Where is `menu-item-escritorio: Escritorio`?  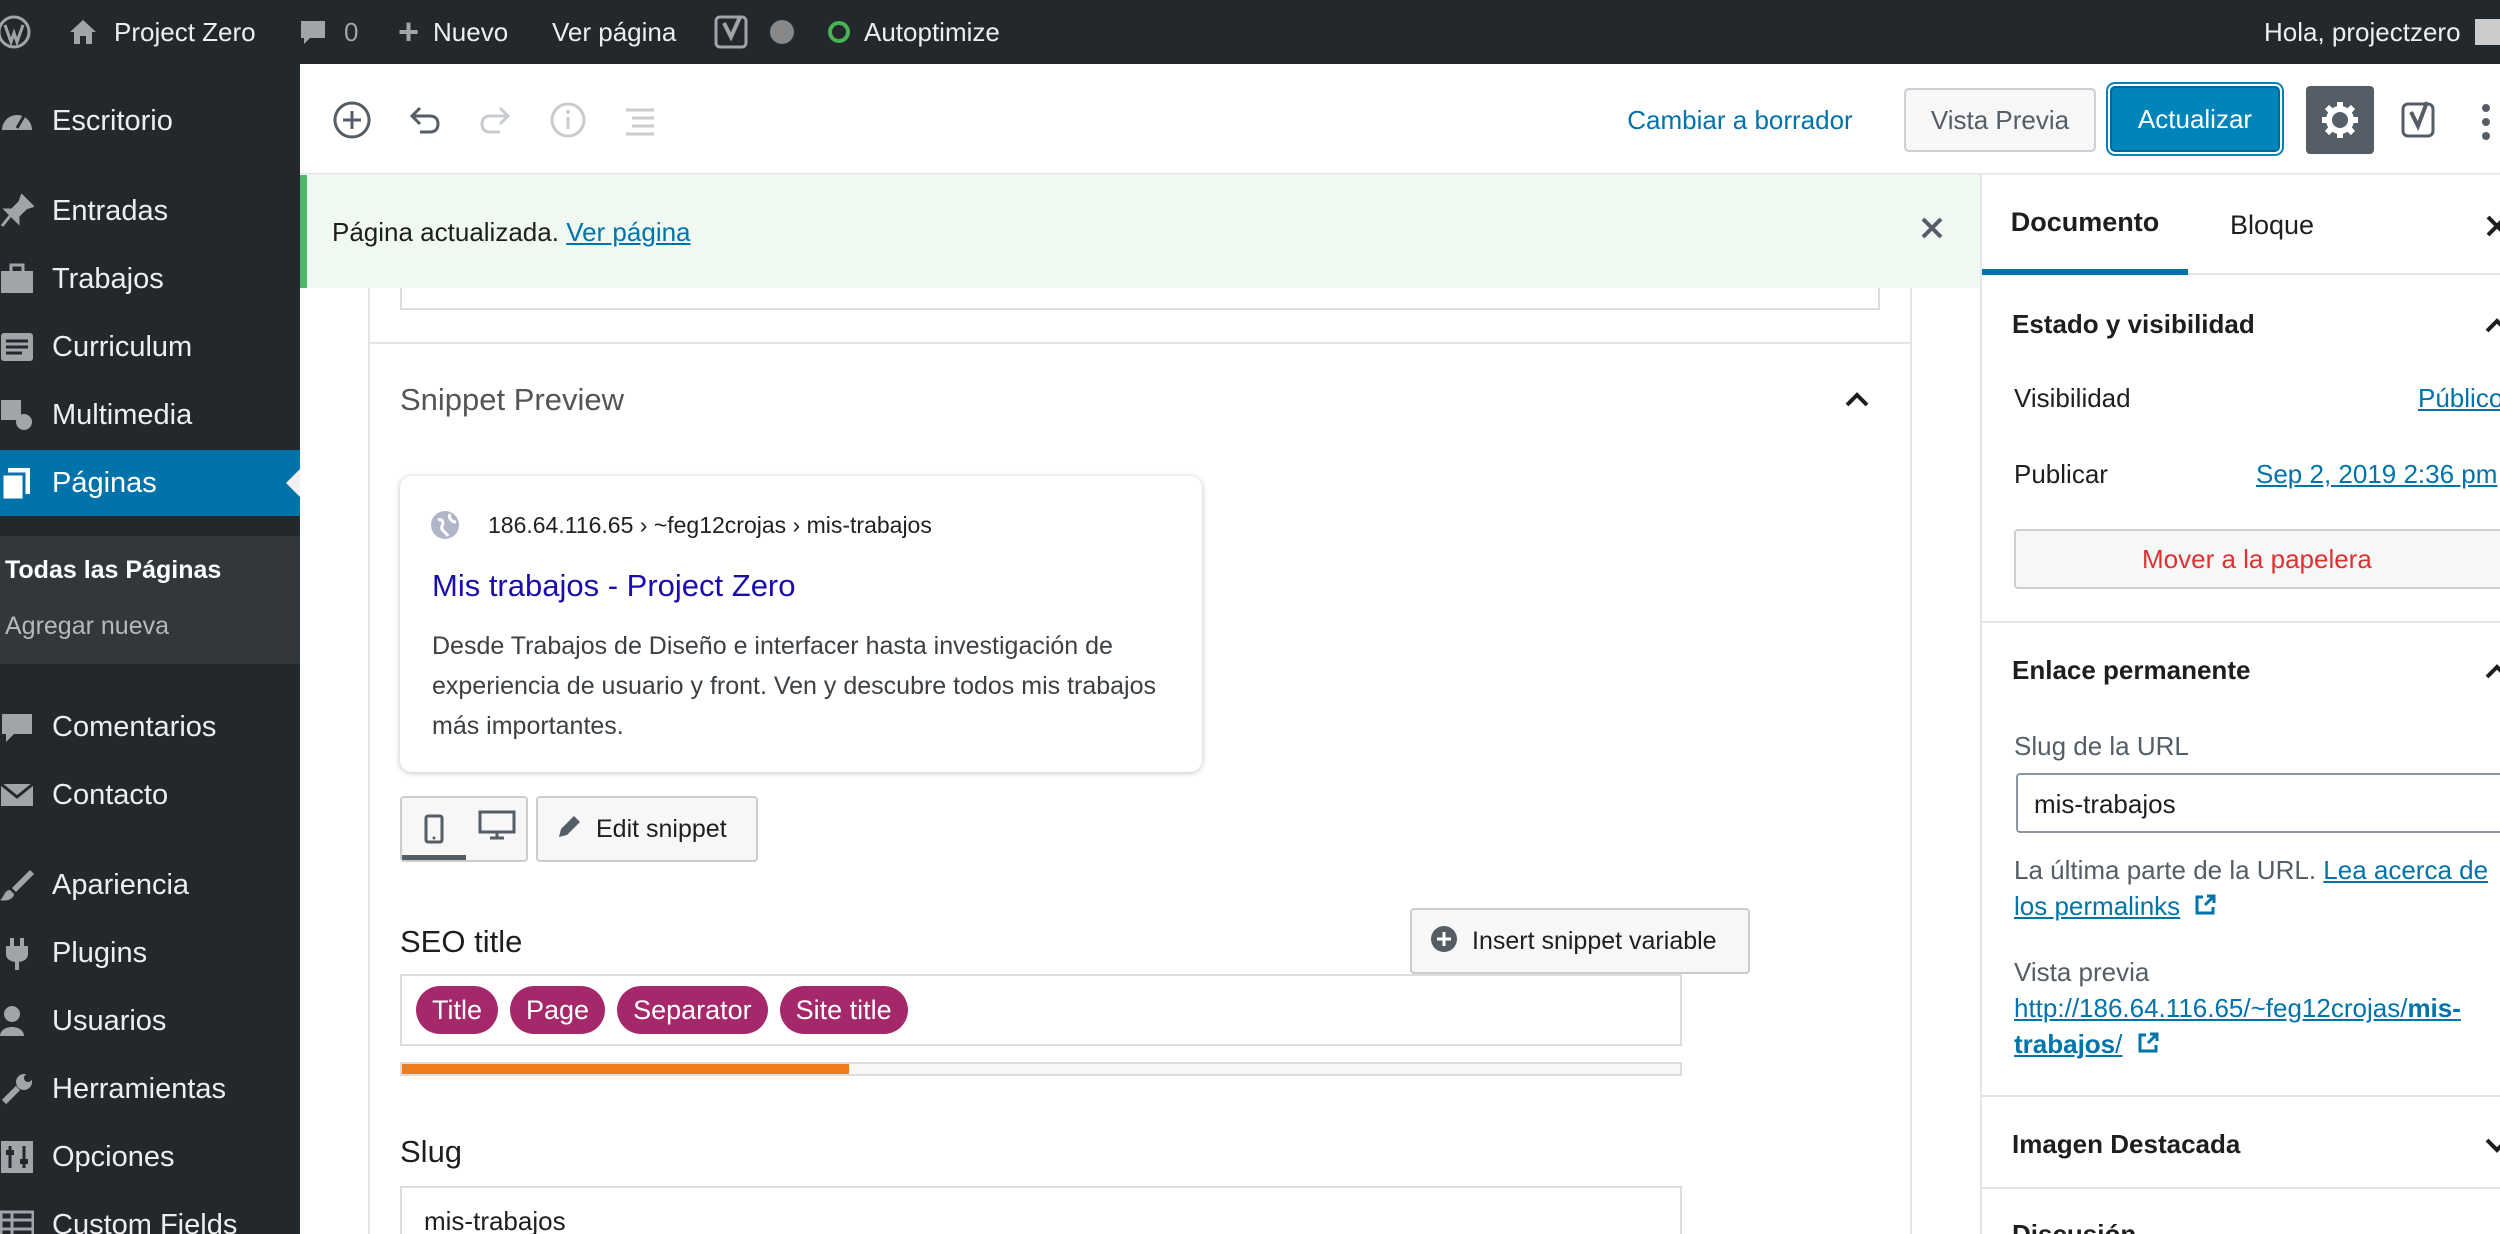 menu-item-escritorio: Escritorio is located at coordinates (150, 121).